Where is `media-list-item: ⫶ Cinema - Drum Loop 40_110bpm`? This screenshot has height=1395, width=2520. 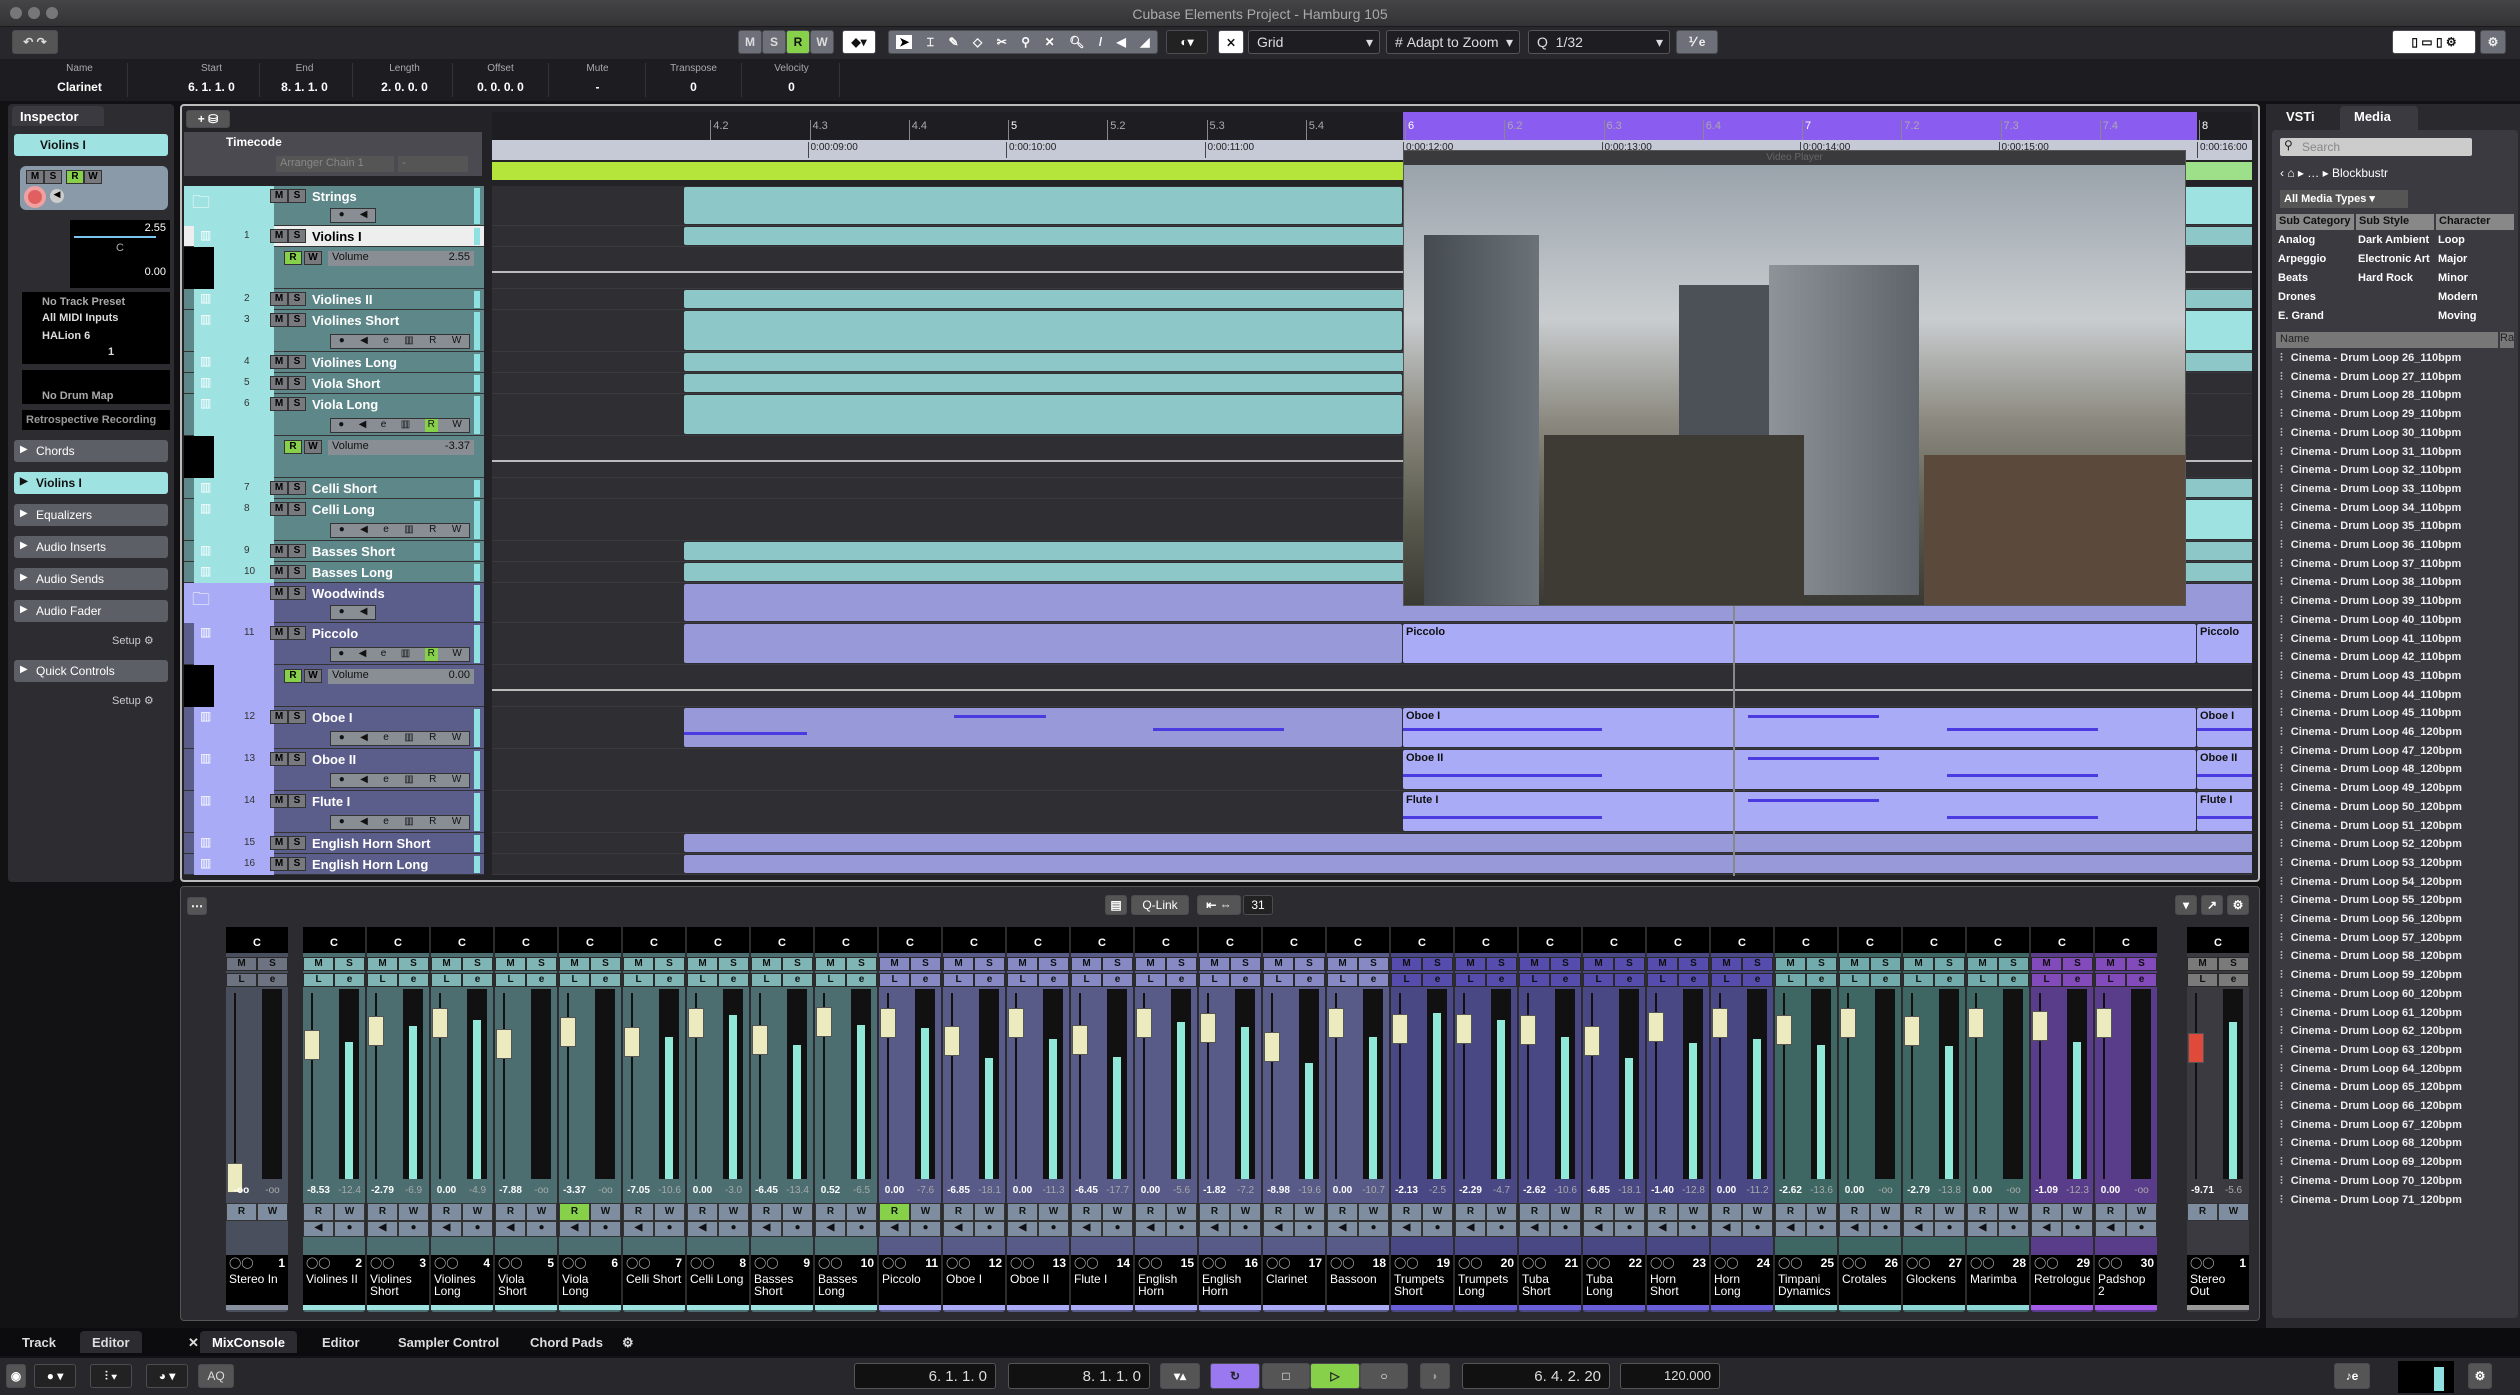
media-list-item: ⫶ Cinema - Drum Loop 40_110bpm is located at coordinates (2370, 620).